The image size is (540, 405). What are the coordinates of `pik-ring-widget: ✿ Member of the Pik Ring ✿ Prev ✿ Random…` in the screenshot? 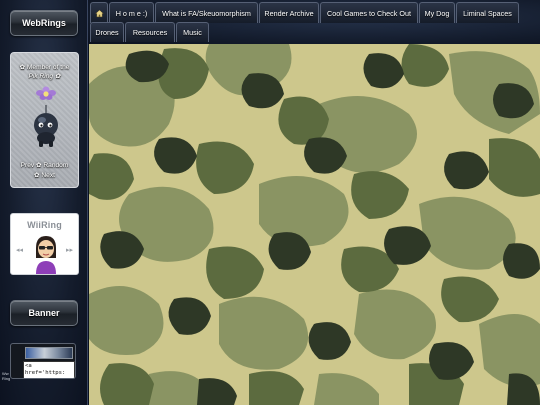 It's located at (44, 120).